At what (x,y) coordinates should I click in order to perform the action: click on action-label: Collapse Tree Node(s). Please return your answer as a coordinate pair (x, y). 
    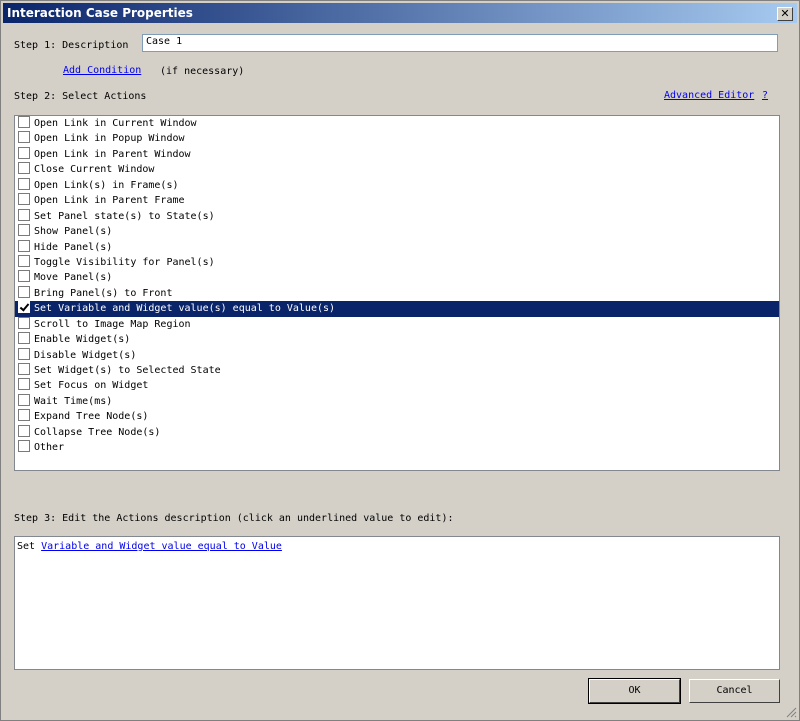
    Looking at the image, I should click on (97, 432).